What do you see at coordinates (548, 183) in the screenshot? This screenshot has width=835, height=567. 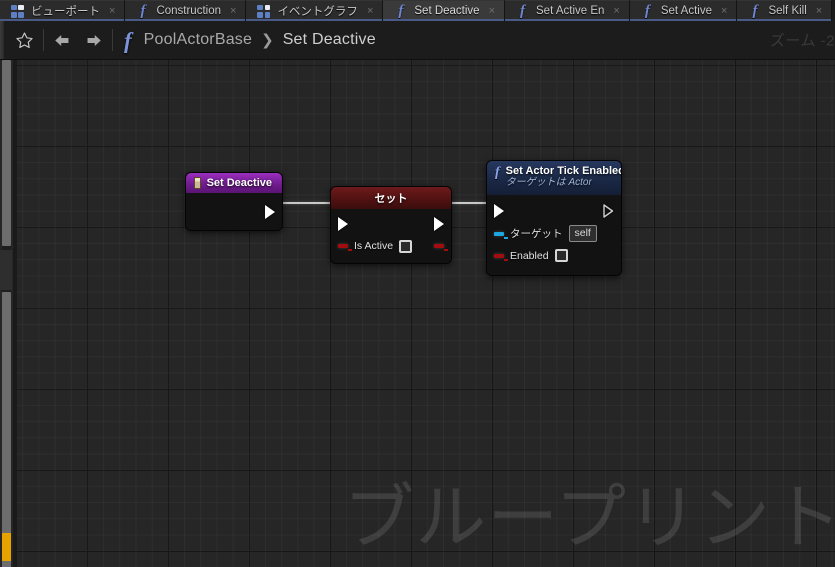 I see `node-subtitle: ターゲットは Actor` at bounding box center [548, 183].